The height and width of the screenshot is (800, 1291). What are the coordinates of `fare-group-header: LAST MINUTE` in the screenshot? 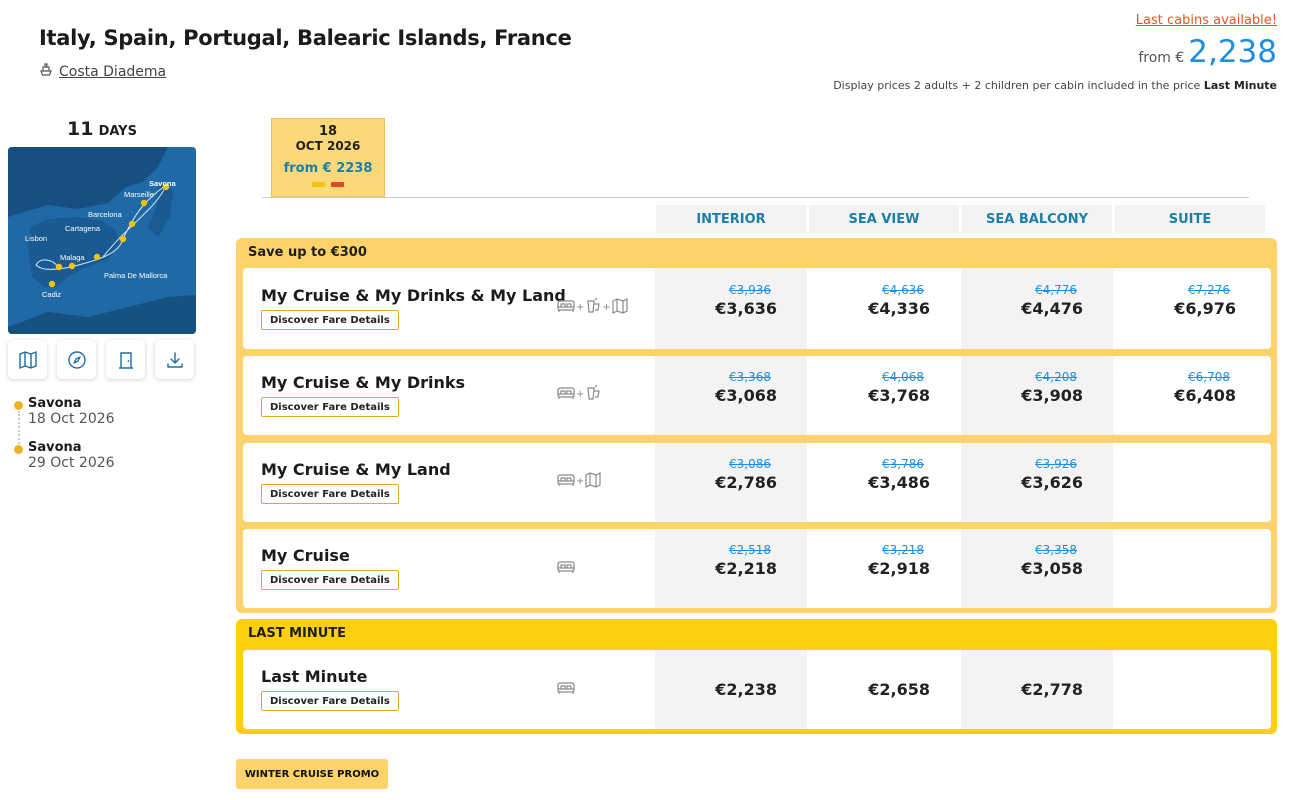 It's located at (297, 633).